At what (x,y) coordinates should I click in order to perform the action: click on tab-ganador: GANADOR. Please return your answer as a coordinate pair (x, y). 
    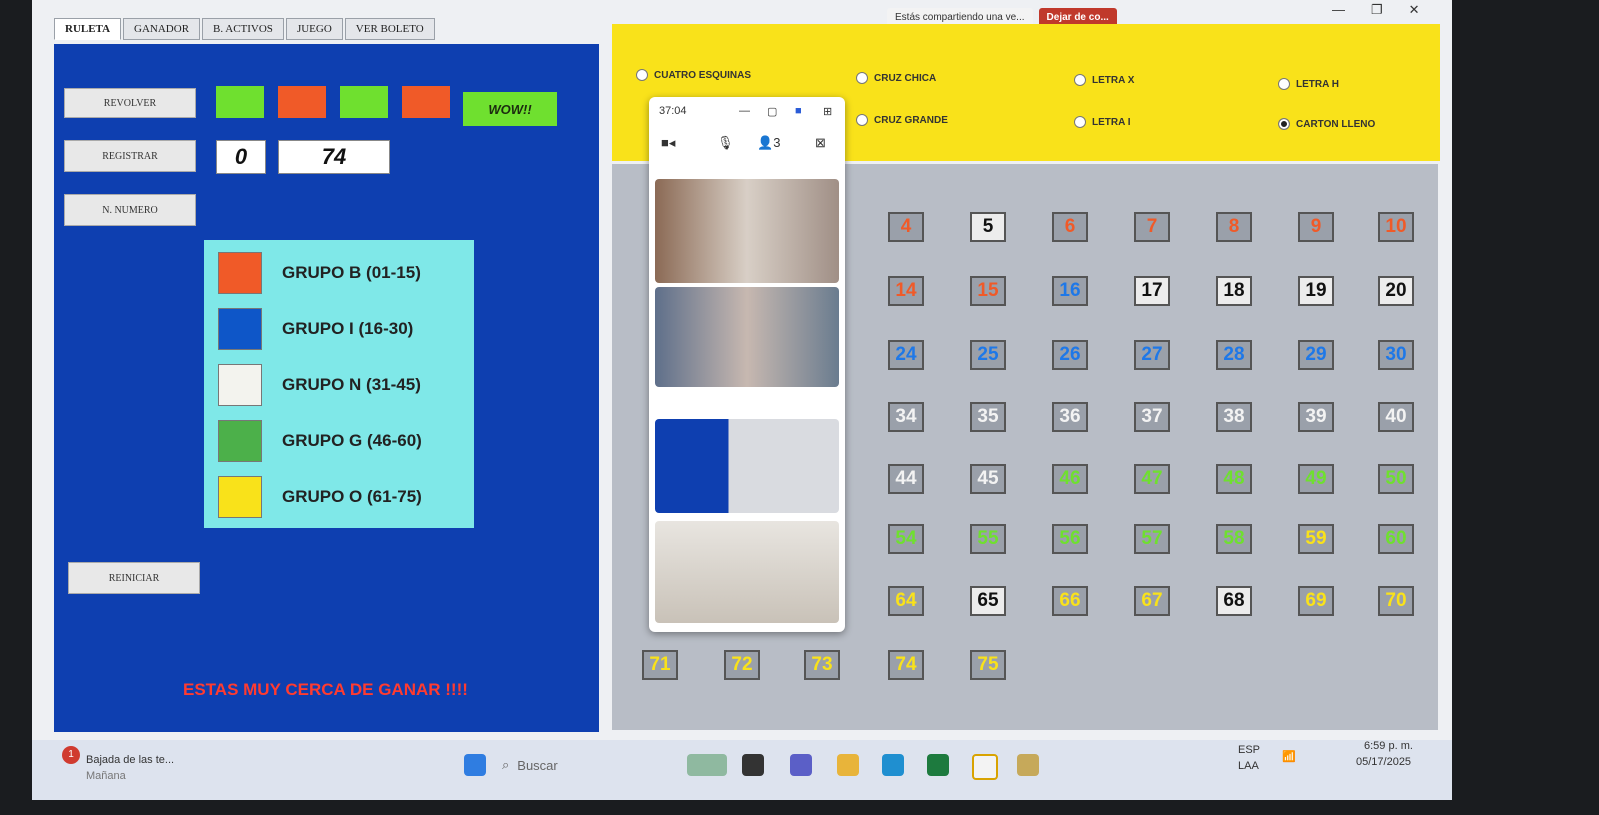
    Looking at the image, I should click on (162, 29).